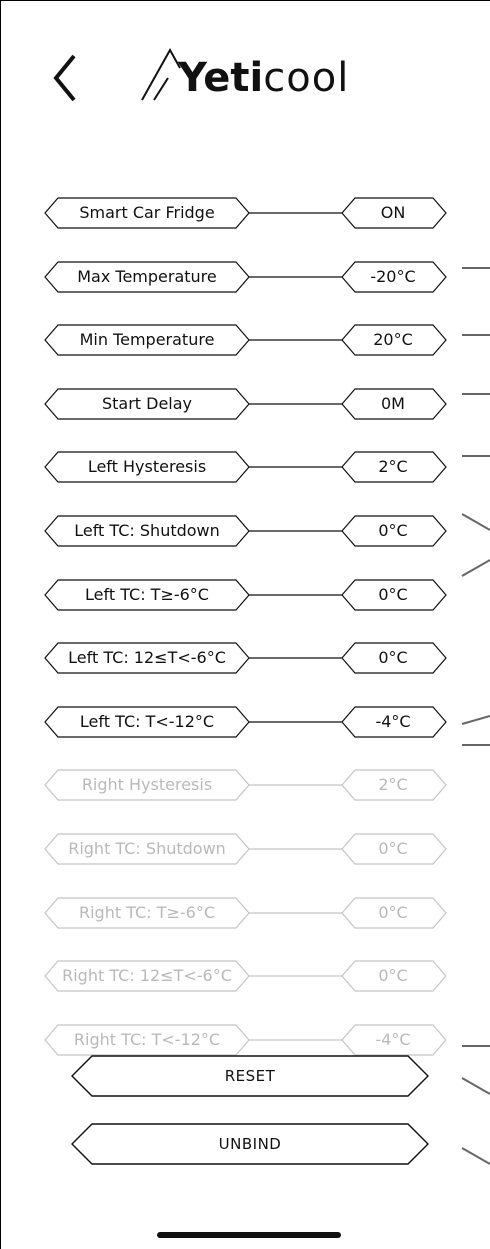 The width and height of the screenshot is (490, 1249). Describe the element at coordinates (147, 530) in the screenshot. I see `setting-label: Left TC: Shutdown` at that location.